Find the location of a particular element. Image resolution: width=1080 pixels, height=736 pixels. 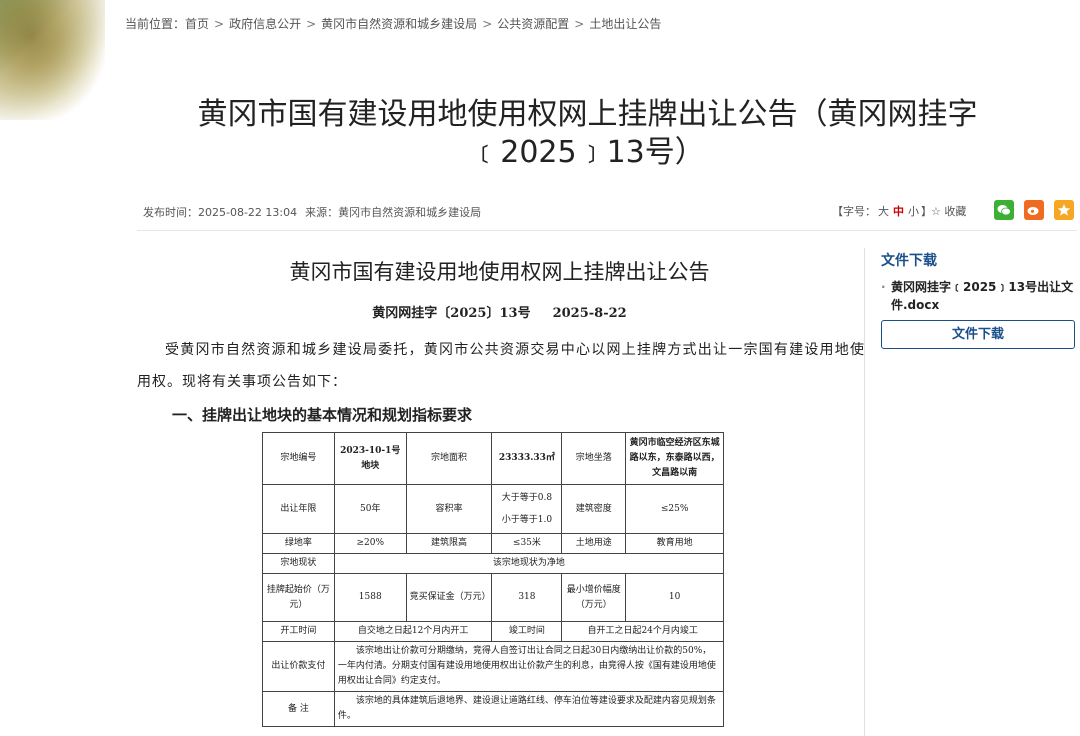

table-cell: 23333.33㎡ is located at coordinates (527, 458).